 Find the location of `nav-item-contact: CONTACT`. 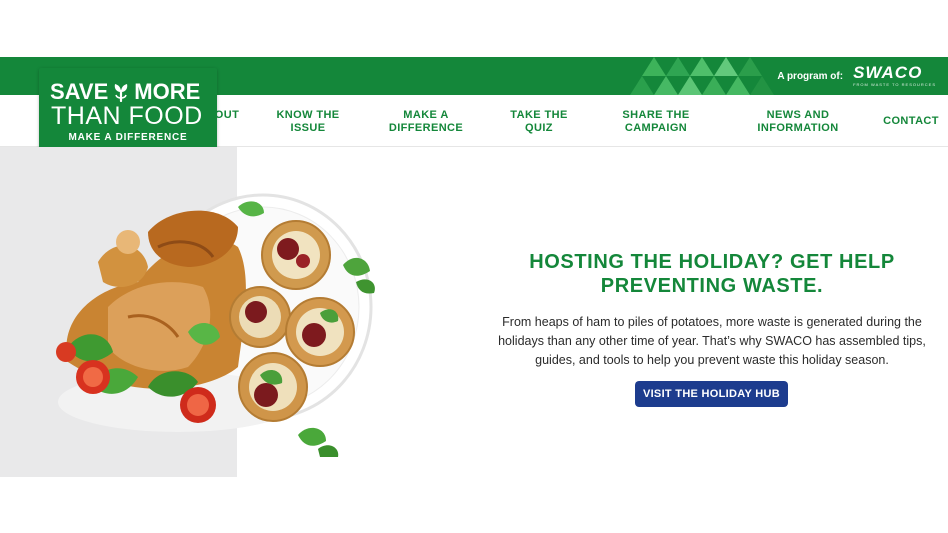

nav-item-contact: CONTACT is located at coordinates (911, 121).